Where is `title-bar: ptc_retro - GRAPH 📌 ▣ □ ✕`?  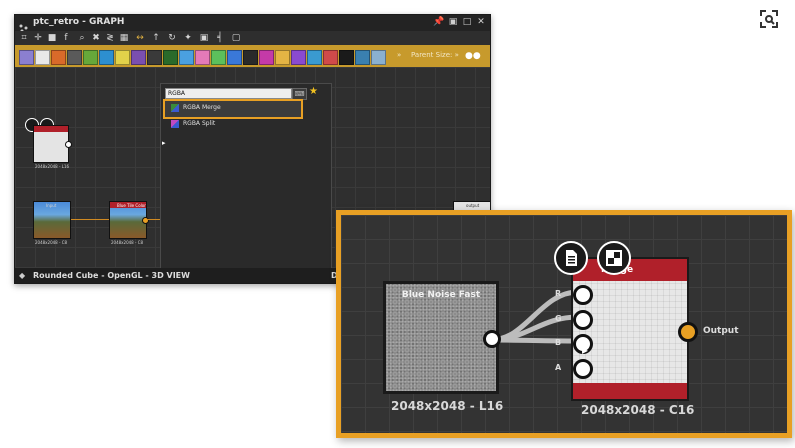
title-bar: ptc_retro - GRAPH 📌 ▣ □ ✕ is located at coordinates (252, 24).